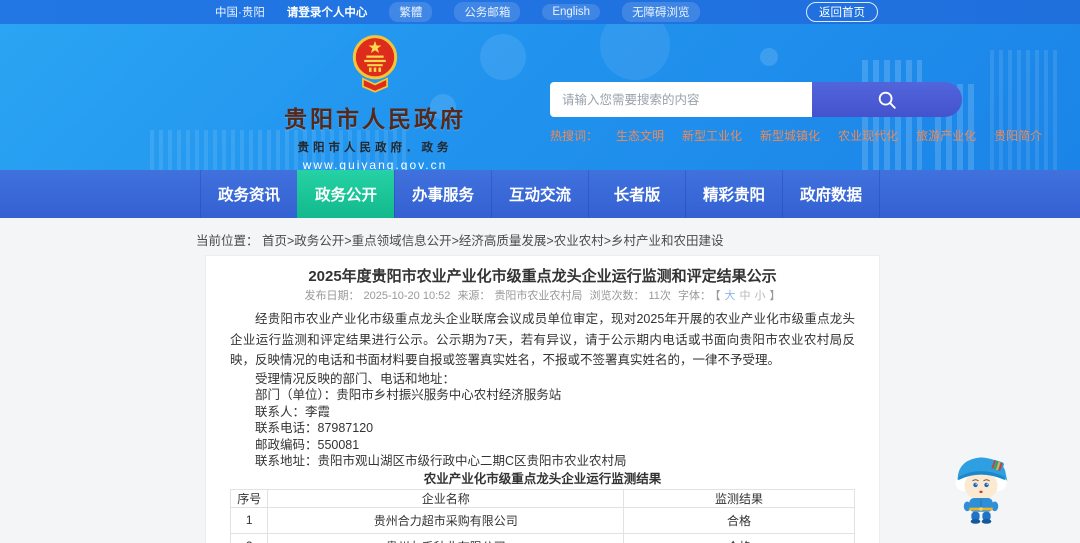 Image resolution: width=1080 pixels, height=543 pixels. I want to click on article-paragraph: 联系地址：贵阳市观山湖区市级行政中心二期C区贵阳市农业农村局, so click(441, 461).